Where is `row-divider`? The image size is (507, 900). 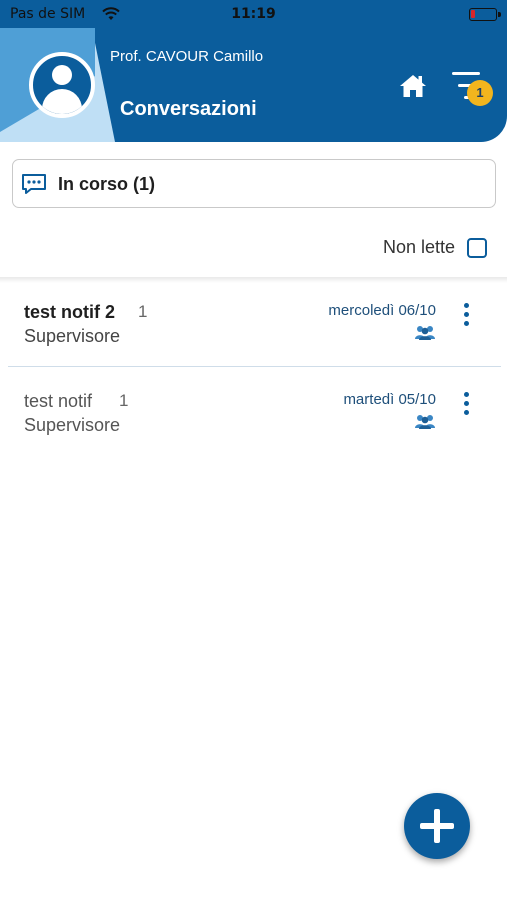
row-divider is located at coordinates (254, 366).